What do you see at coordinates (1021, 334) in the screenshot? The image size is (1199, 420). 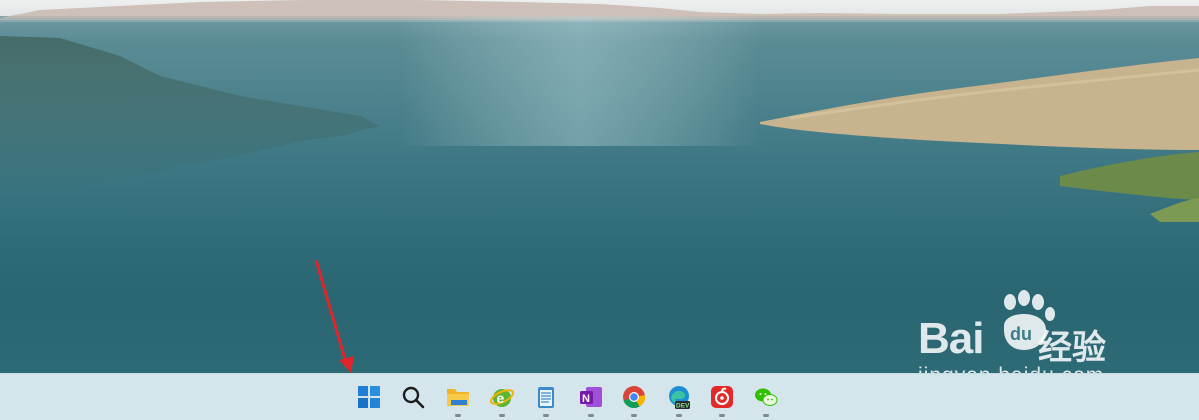 I see `svg-text: du` at bounding box center [1021, 334].